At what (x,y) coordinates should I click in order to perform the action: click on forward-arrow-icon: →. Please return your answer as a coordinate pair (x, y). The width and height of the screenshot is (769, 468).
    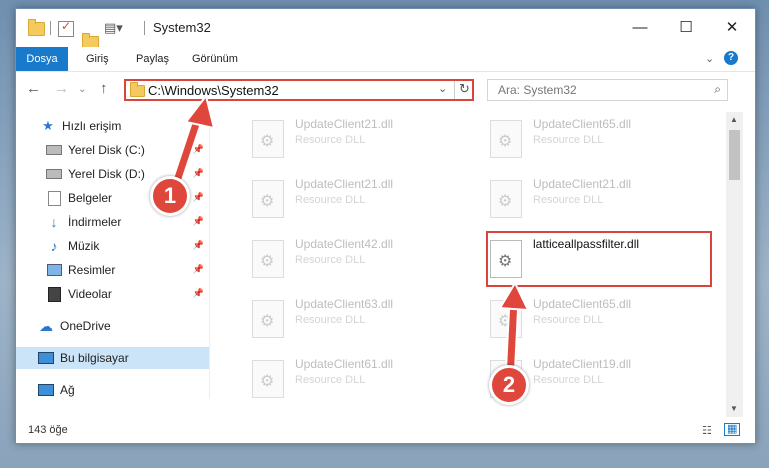
    Looking at the image, I should click on (61, 88).